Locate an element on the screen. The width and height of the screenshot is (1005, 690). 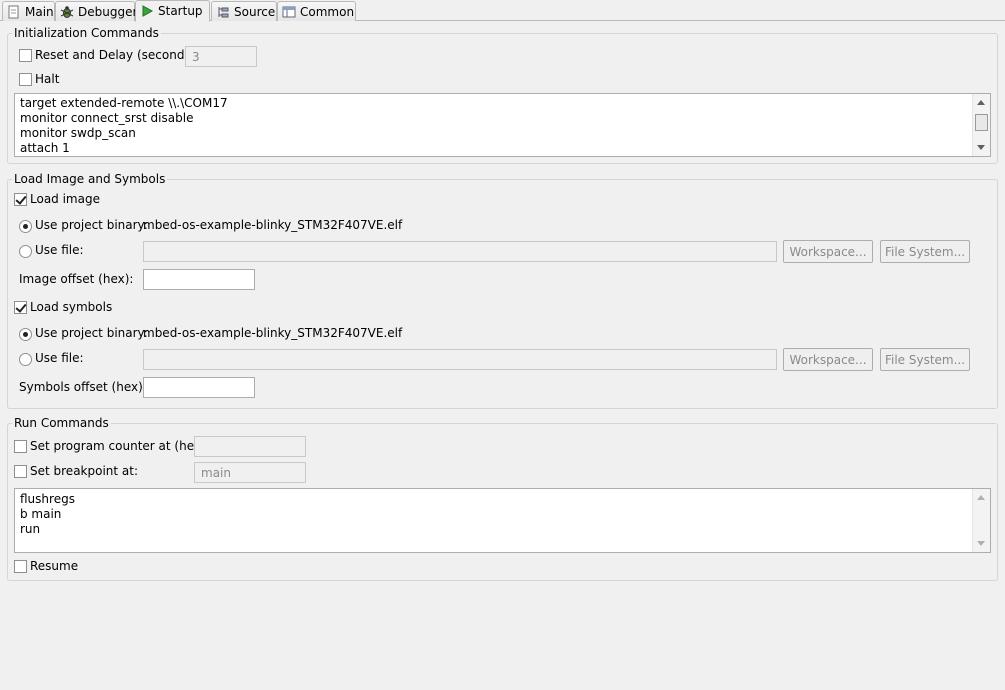
init-command-line: monitor swdp_scan is located at coordinates (78, 133).